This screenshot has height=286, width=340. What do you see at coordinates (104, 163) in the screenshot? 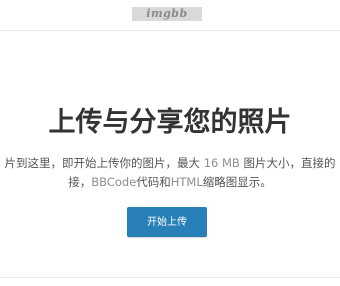
I see `description-text: 片到这里，即开始上传你的图片，最大` at bounding box center [104, 163].